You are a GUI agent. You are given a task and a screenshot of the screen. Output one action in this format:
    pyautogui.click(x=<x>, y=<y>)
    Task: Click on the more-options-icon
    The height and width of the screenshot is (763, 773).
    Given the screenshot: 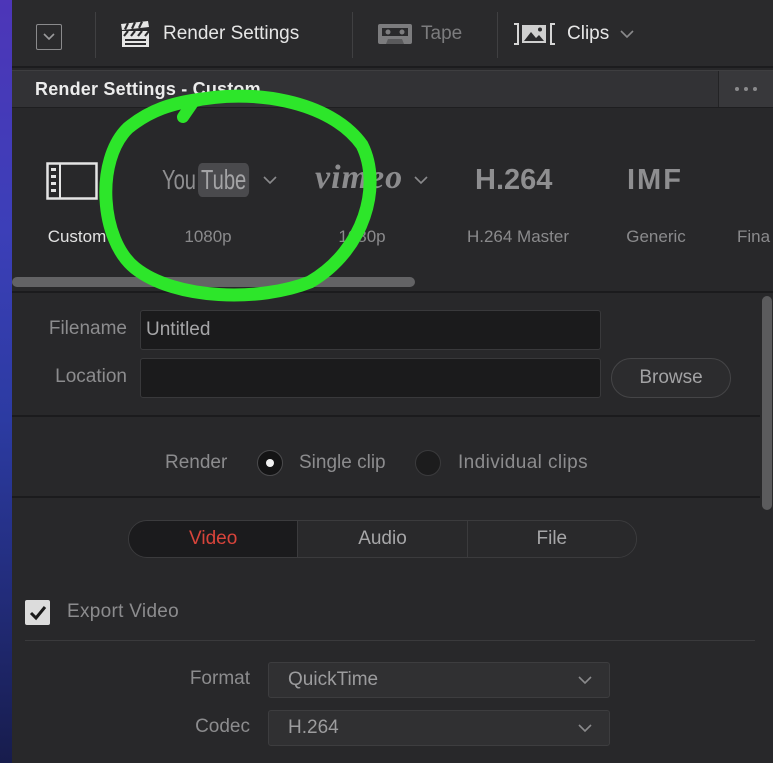 What is the action you would take?
    pyautogui.click(x=746, y=89)
    